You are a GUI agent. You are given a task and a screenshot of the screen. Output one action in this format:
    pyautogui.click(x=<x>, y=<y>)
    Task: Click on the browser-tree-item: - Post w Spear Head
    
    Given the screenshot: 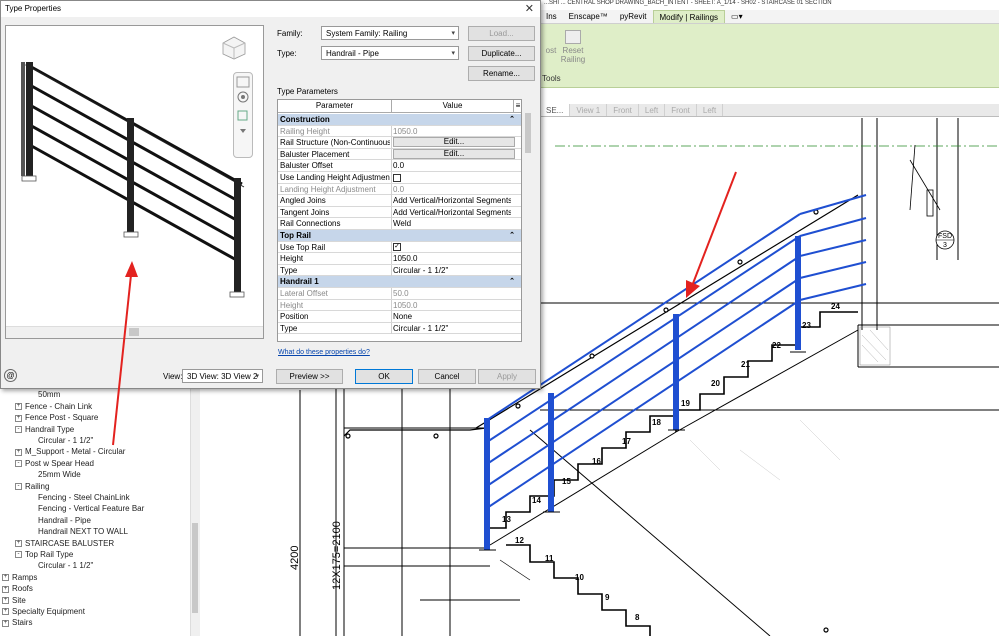 What is the action you would take?
    pyautogui.click(x=54, y=463)
    